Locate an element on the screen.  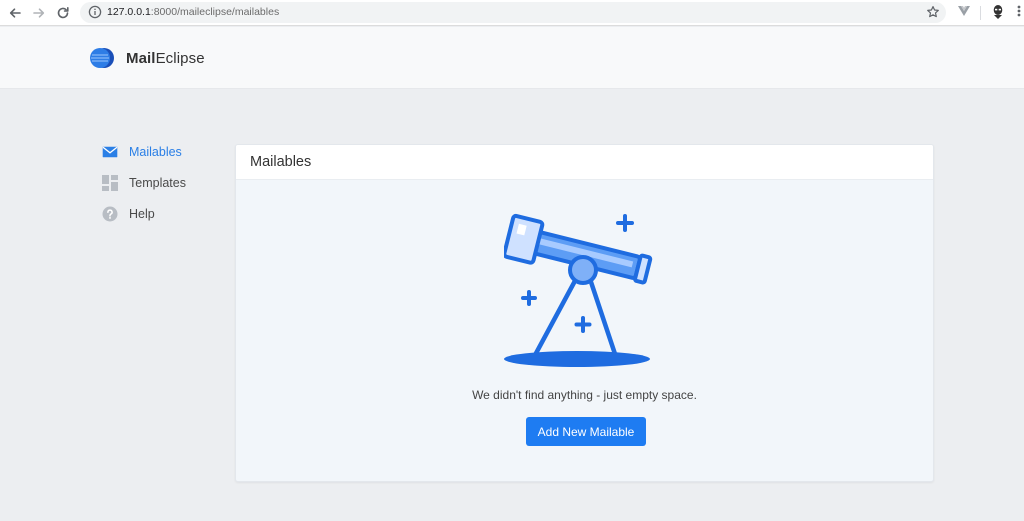
maileclipse-logo-icon is located at coordinates (102, 58).